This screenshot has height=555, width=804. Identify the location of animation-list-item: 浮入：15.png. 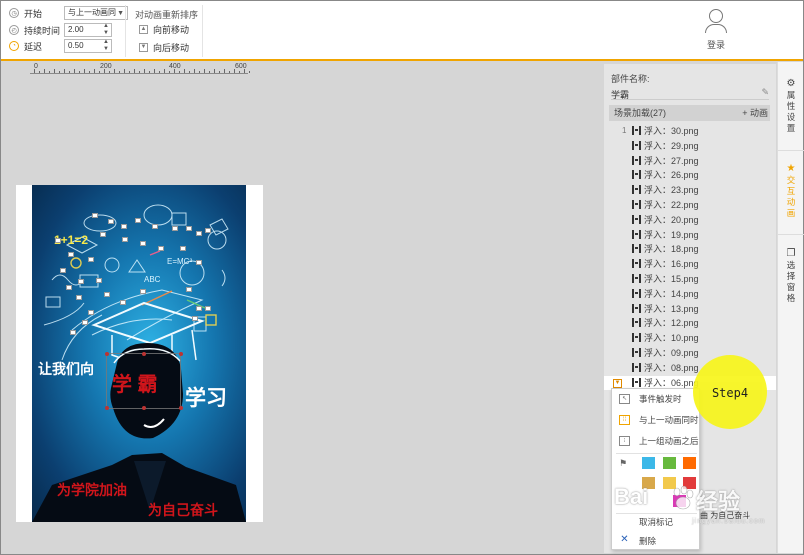
(690, 279).